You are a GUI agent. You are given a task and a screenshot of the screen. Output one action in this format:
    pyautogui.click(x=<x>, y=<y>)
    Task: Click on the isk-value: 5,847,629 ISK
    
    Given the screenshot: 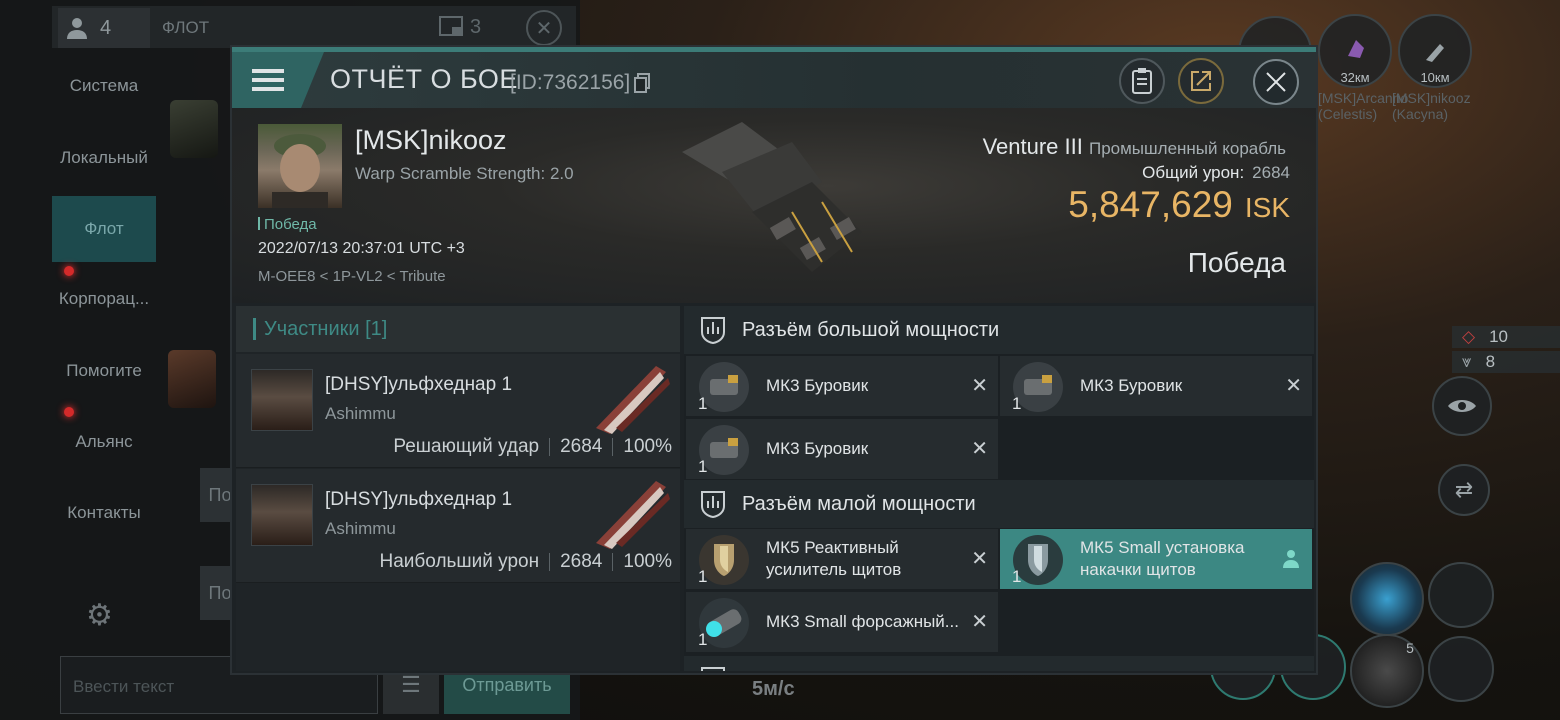 What is the action you would take?
    pyautogui.click(x=1179, y=204)
    